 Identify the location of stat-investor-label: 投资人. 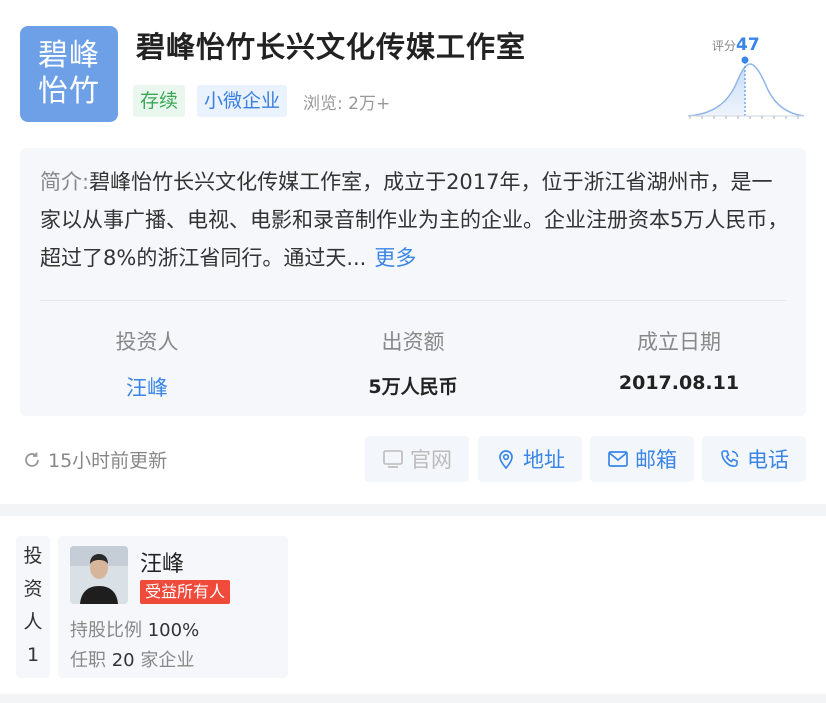
(147, 342).